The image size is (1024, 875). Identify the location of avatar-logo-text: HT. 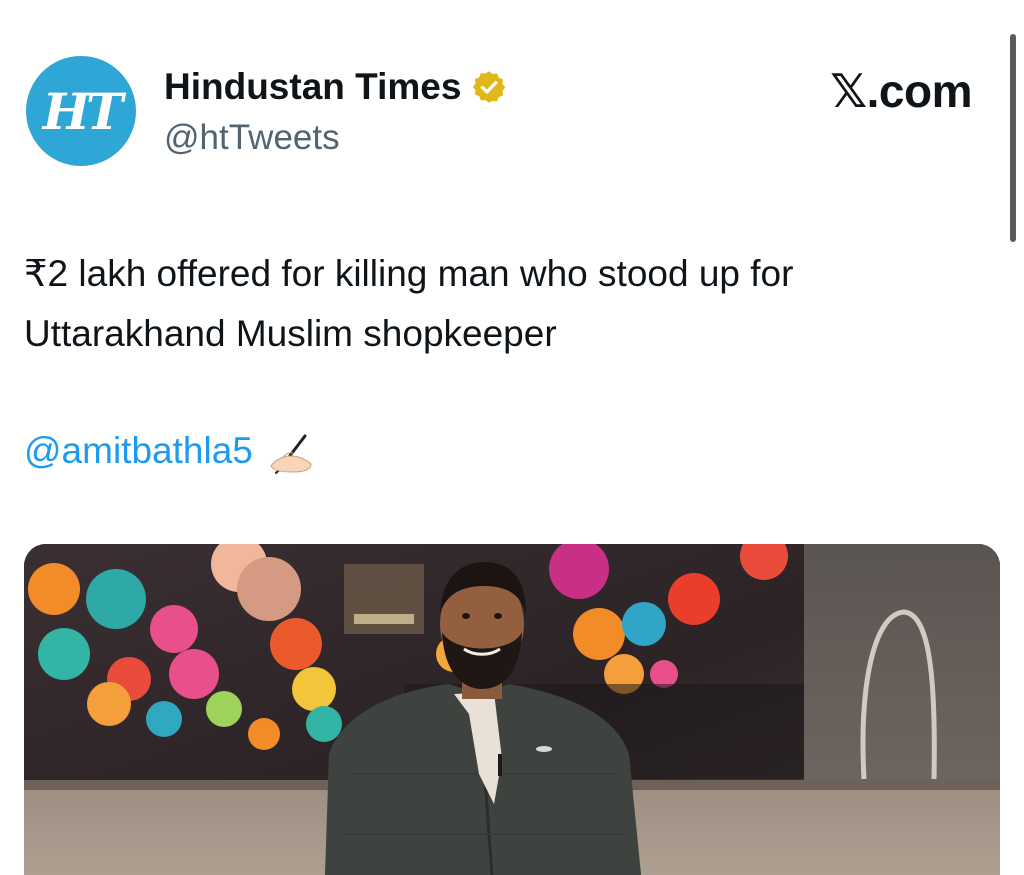
(82, 111).